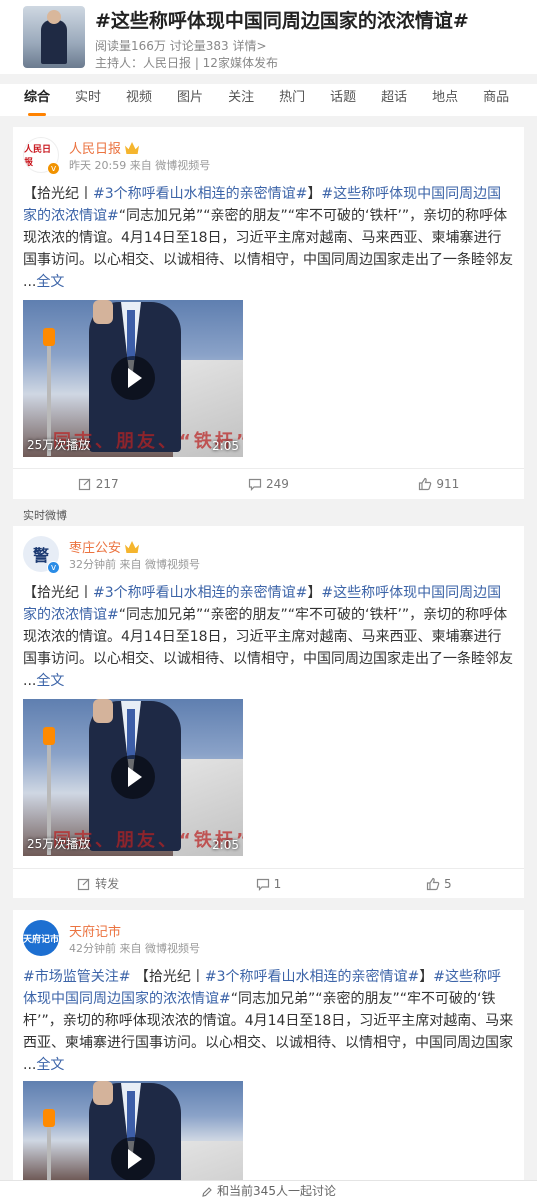  I want to click on repost-button: 转发, so click(98, 883).